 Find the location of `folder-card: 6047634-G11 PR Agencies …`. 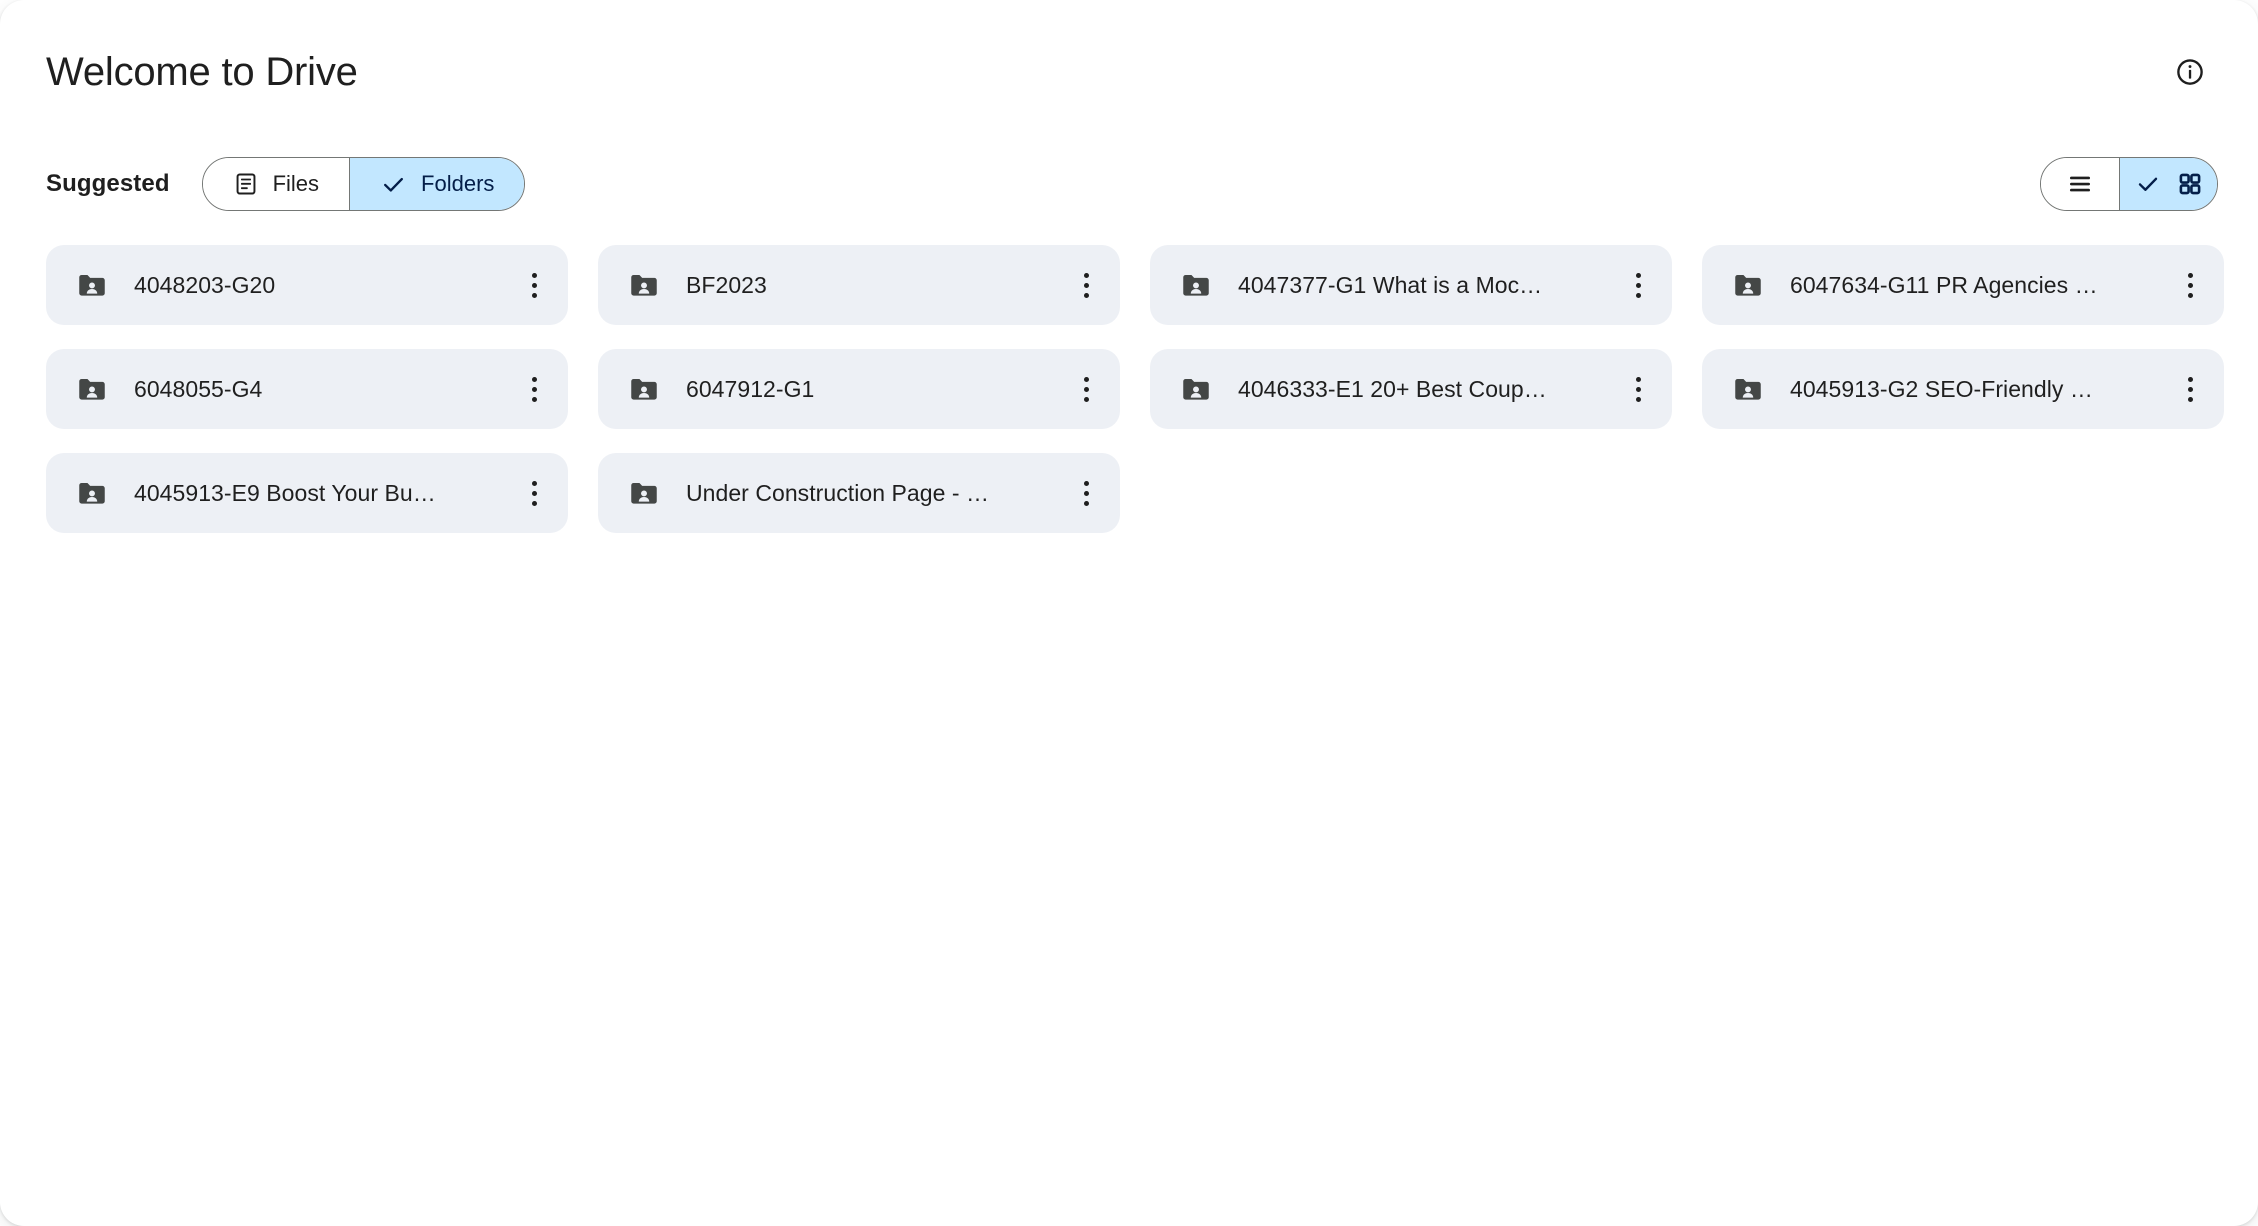

folder-card: 6047634-G11 PR Agencies … is located at coordinates (1963, 285).